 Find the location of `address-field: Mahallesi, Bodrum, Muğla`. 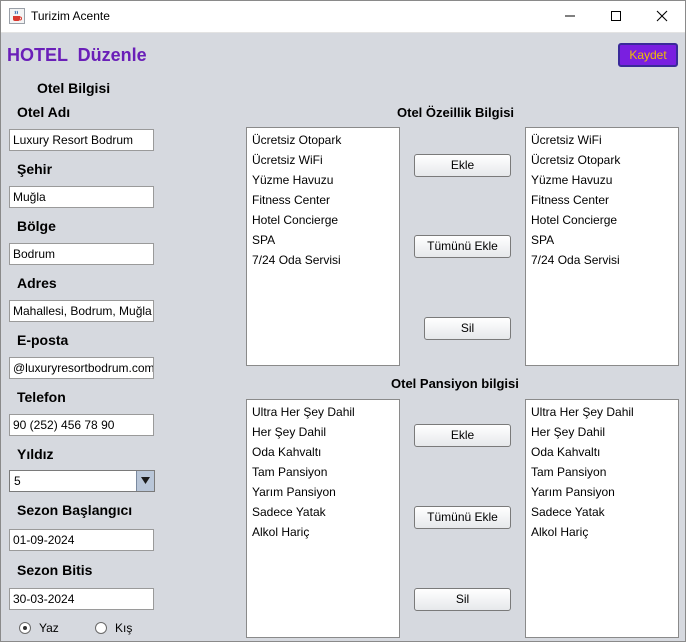

address-field: Mahallesi, Bodrum, Muğla is located at coordinates (81, 311).